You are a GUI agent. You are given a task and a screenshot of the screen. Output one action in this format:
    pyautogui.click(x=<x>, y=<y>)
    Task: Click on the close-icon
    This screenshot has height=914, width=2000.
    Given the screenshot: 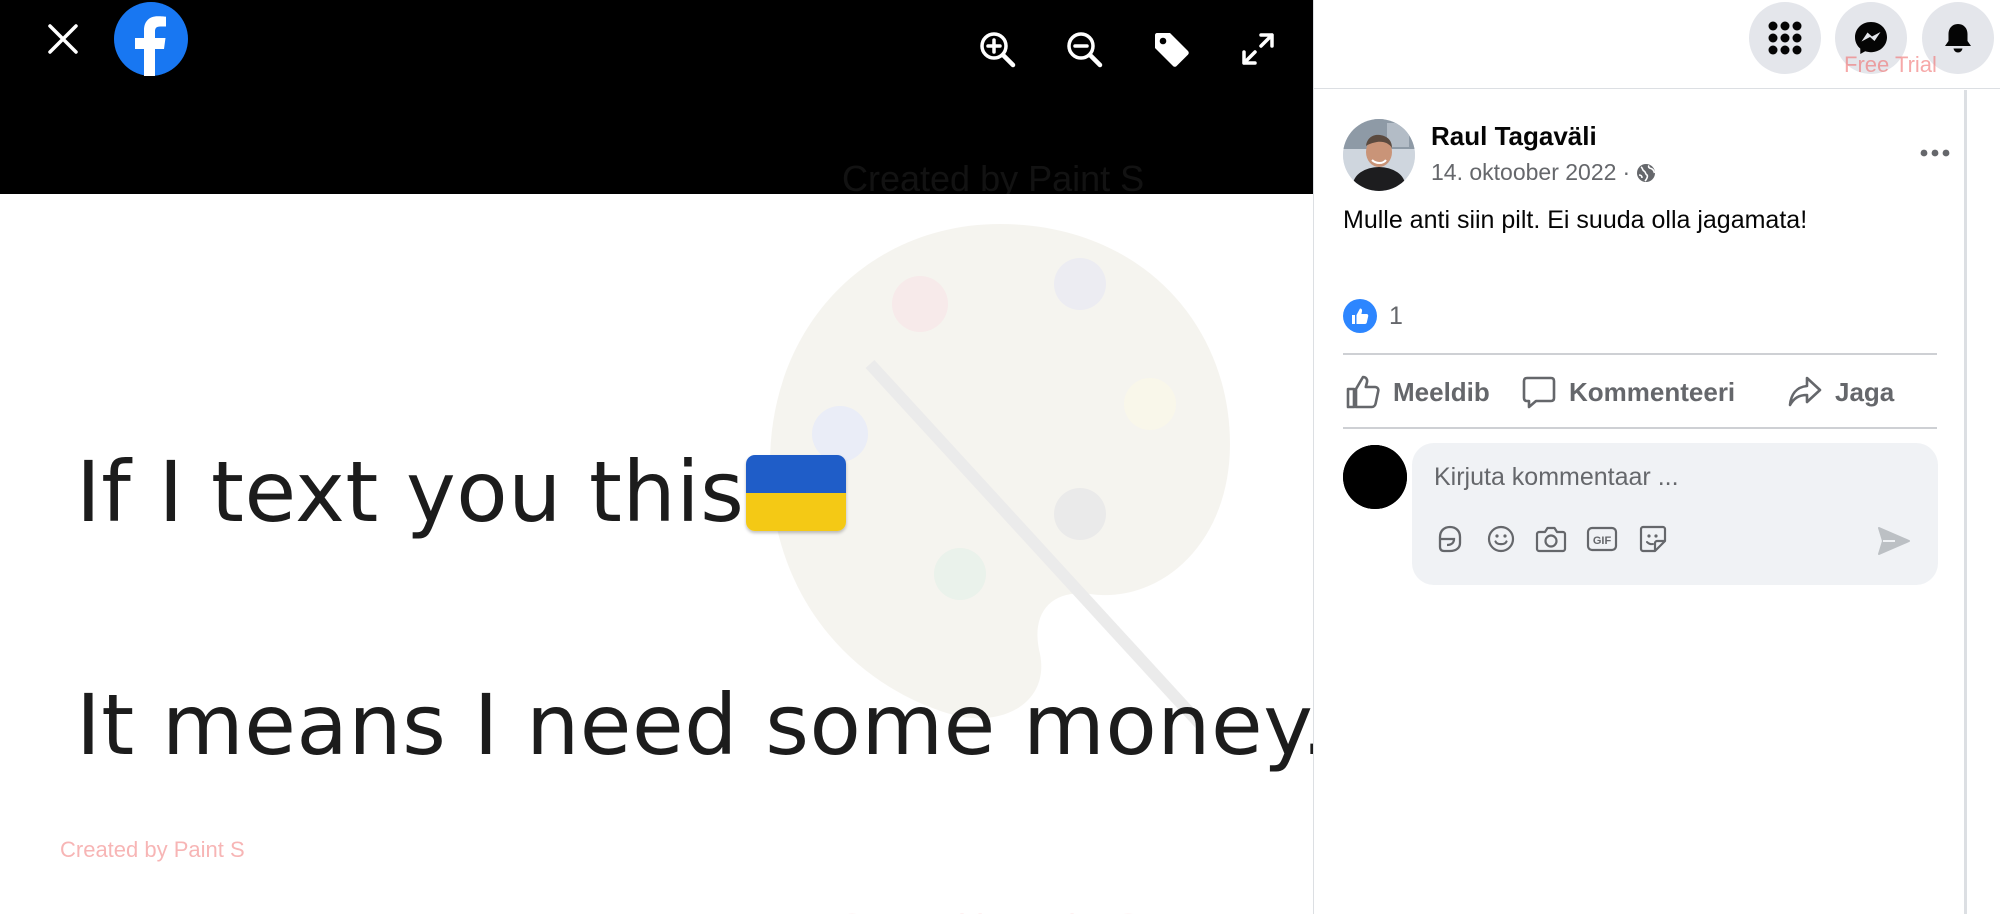 What is the action you would take?
    pyautogui.click(x=63, y=39)
    